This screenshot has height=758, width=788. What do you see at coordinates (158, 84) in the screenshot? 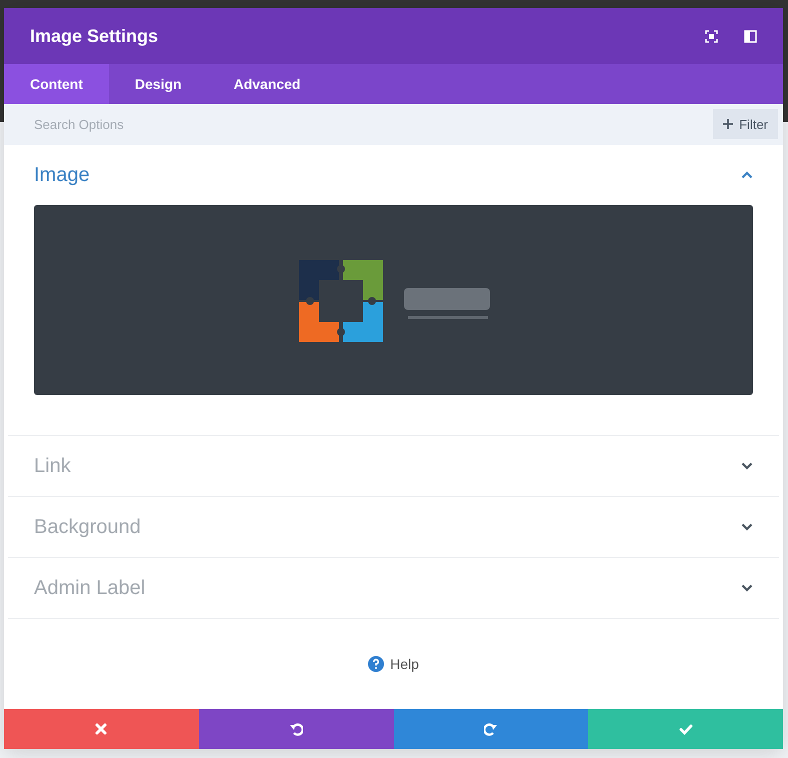
I see `tab: Design` at bounding box center [158, 84].